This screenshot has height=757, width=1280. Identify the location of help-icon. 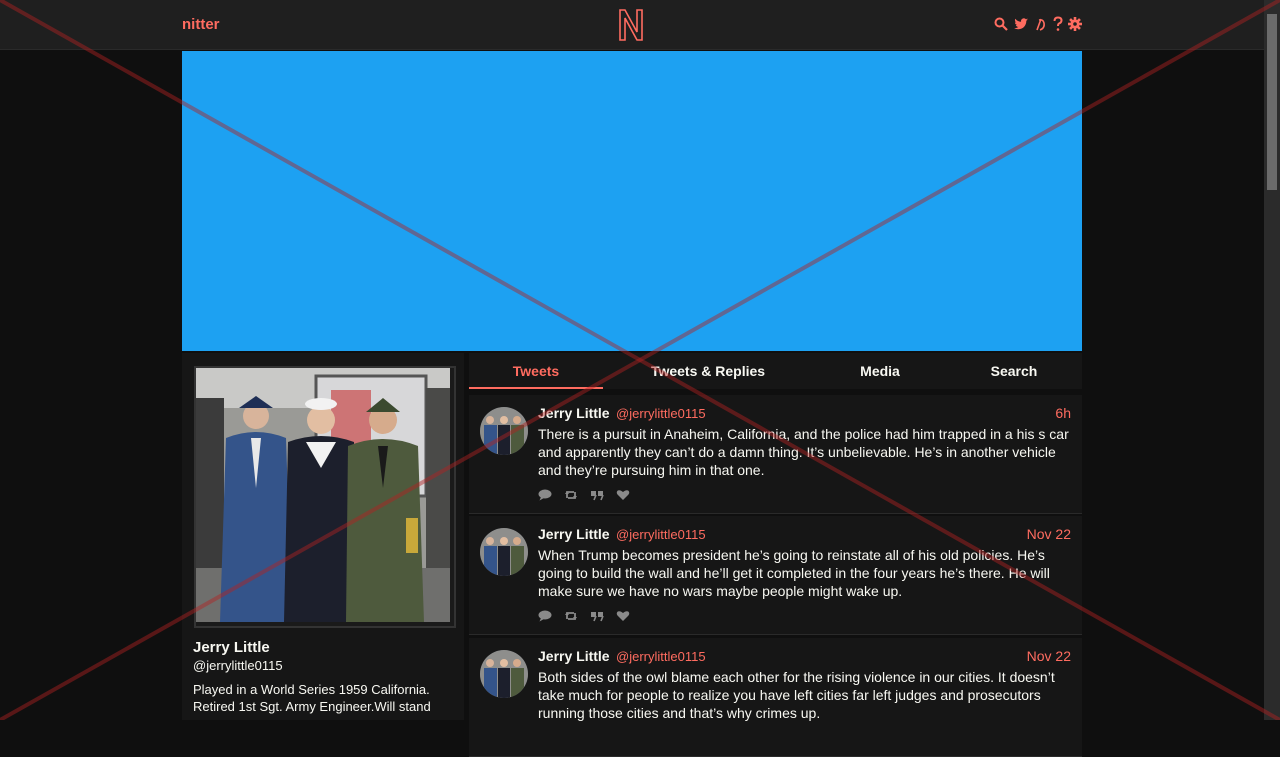
(1058, 24).